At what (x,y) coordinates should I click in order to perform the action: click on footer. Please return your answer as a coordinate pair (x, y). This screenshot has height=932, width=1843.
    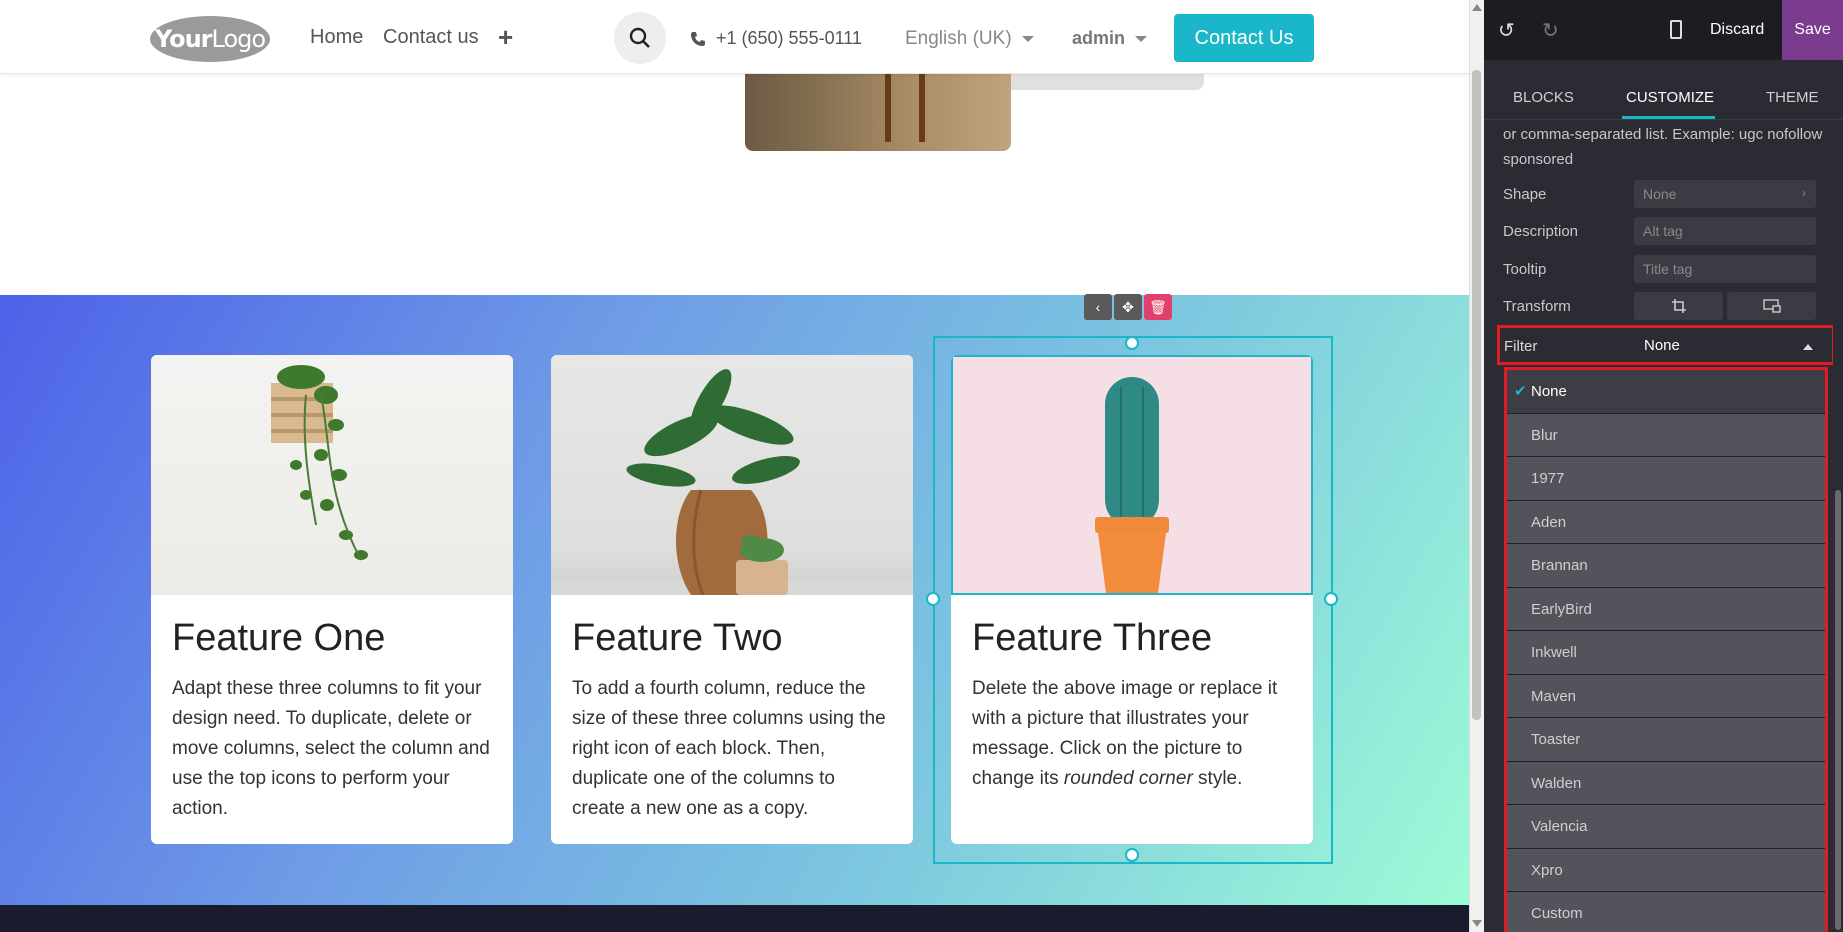
    Looking at the image, I should click on (734, 918).